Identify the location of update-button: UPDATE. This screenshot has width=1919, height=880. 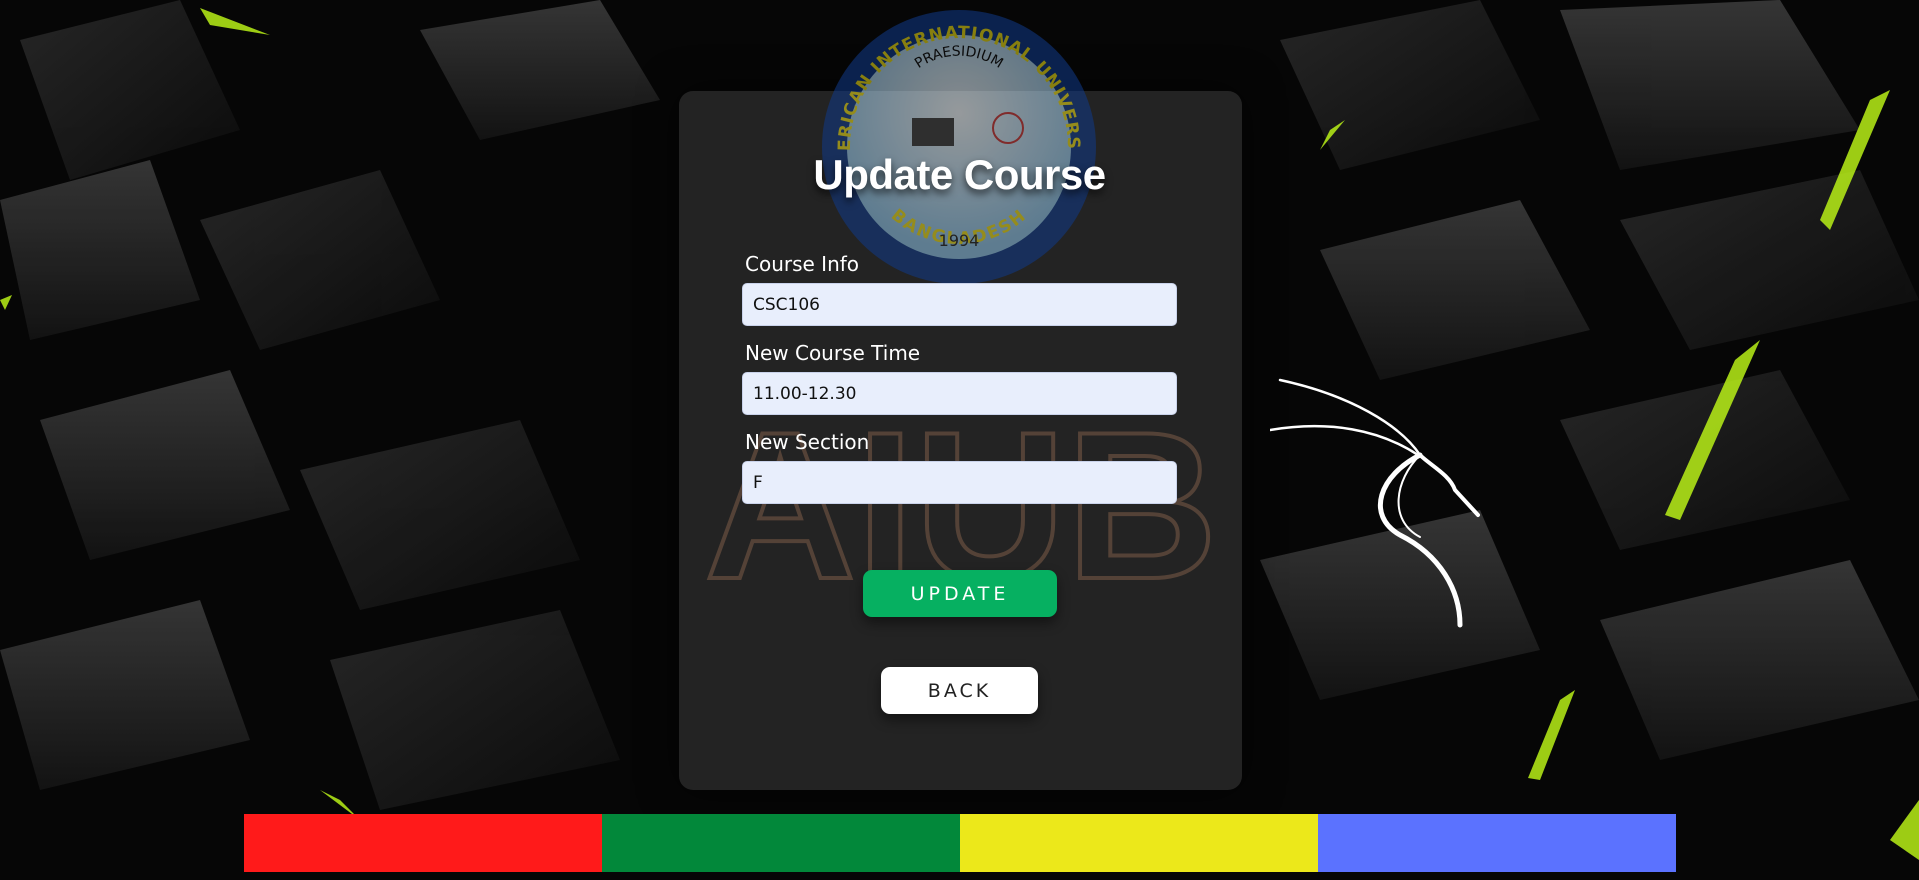
(960, 593).